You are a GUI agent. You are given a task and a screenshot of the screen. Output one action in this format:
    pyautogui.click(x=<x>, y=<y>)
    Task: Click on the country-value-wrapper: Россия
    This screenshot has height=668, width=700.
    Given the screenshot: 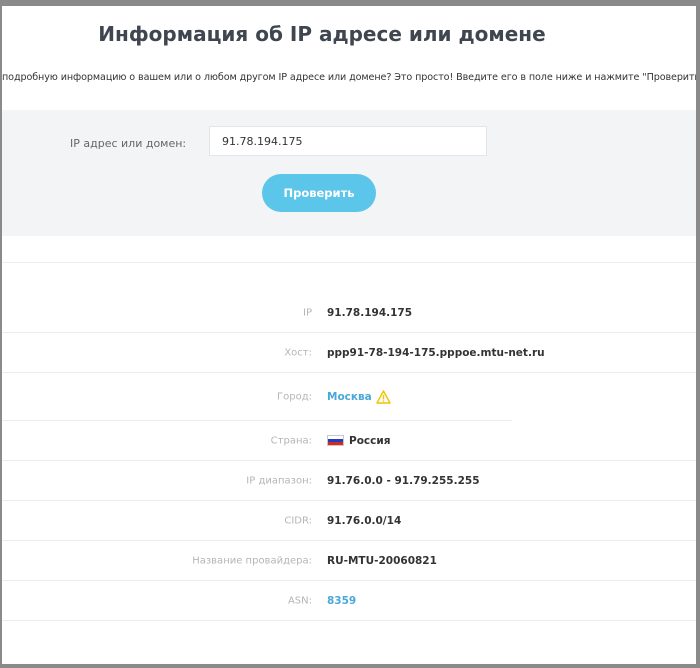 What is the action you would take?
    pyautogui.click(x=358, y=441)
    